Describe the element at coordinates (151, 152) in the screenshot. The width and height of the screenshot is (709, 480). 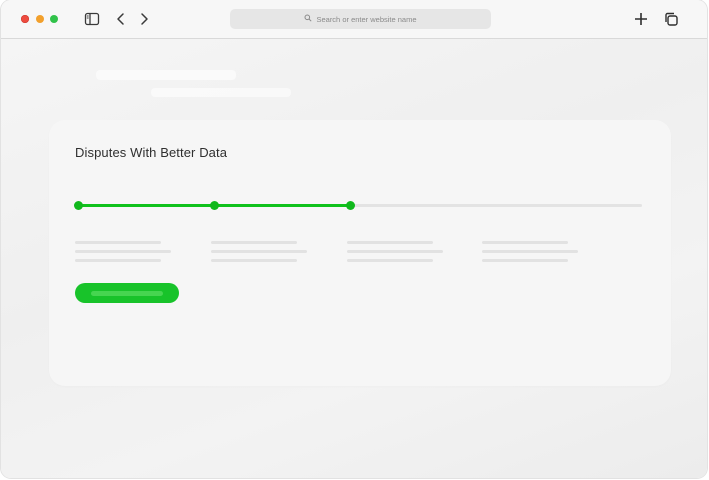
I see `card-title: Disputes With Better Data` at that location.